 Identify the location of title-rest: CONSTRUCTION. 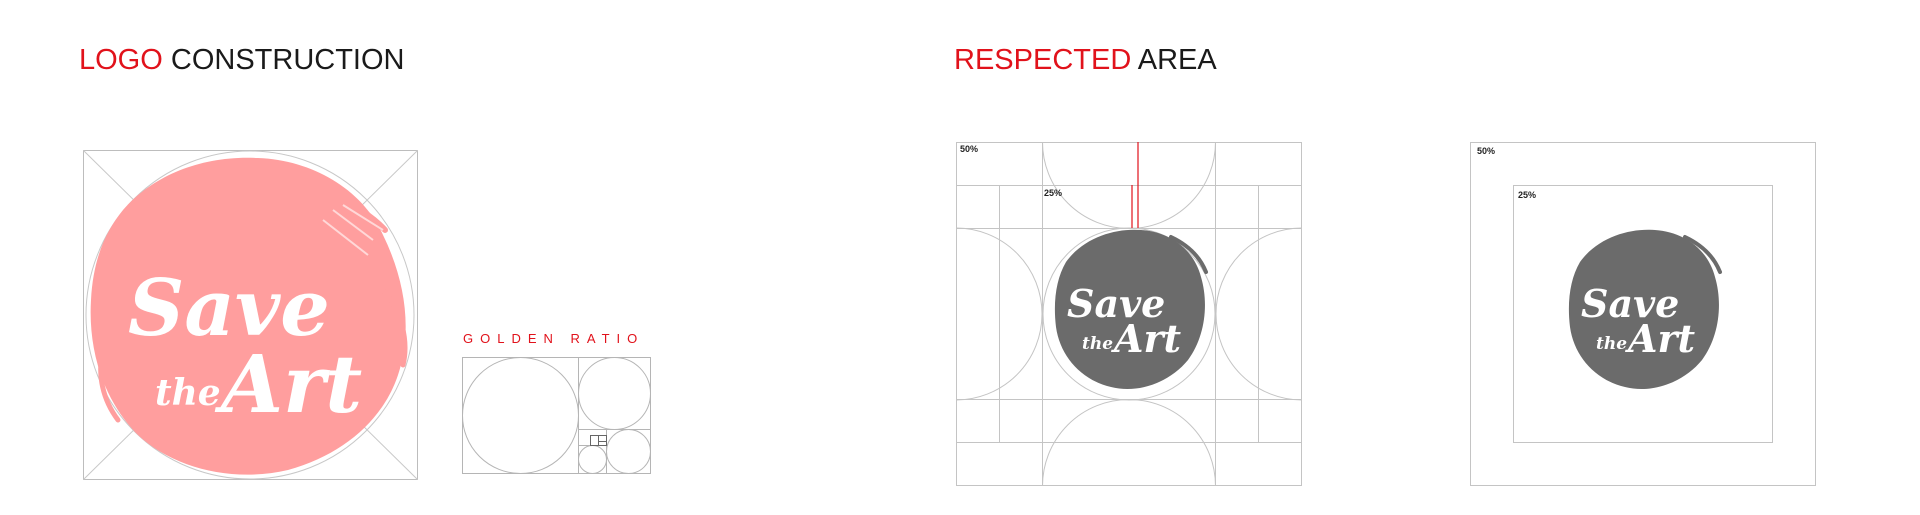
(283, 60).